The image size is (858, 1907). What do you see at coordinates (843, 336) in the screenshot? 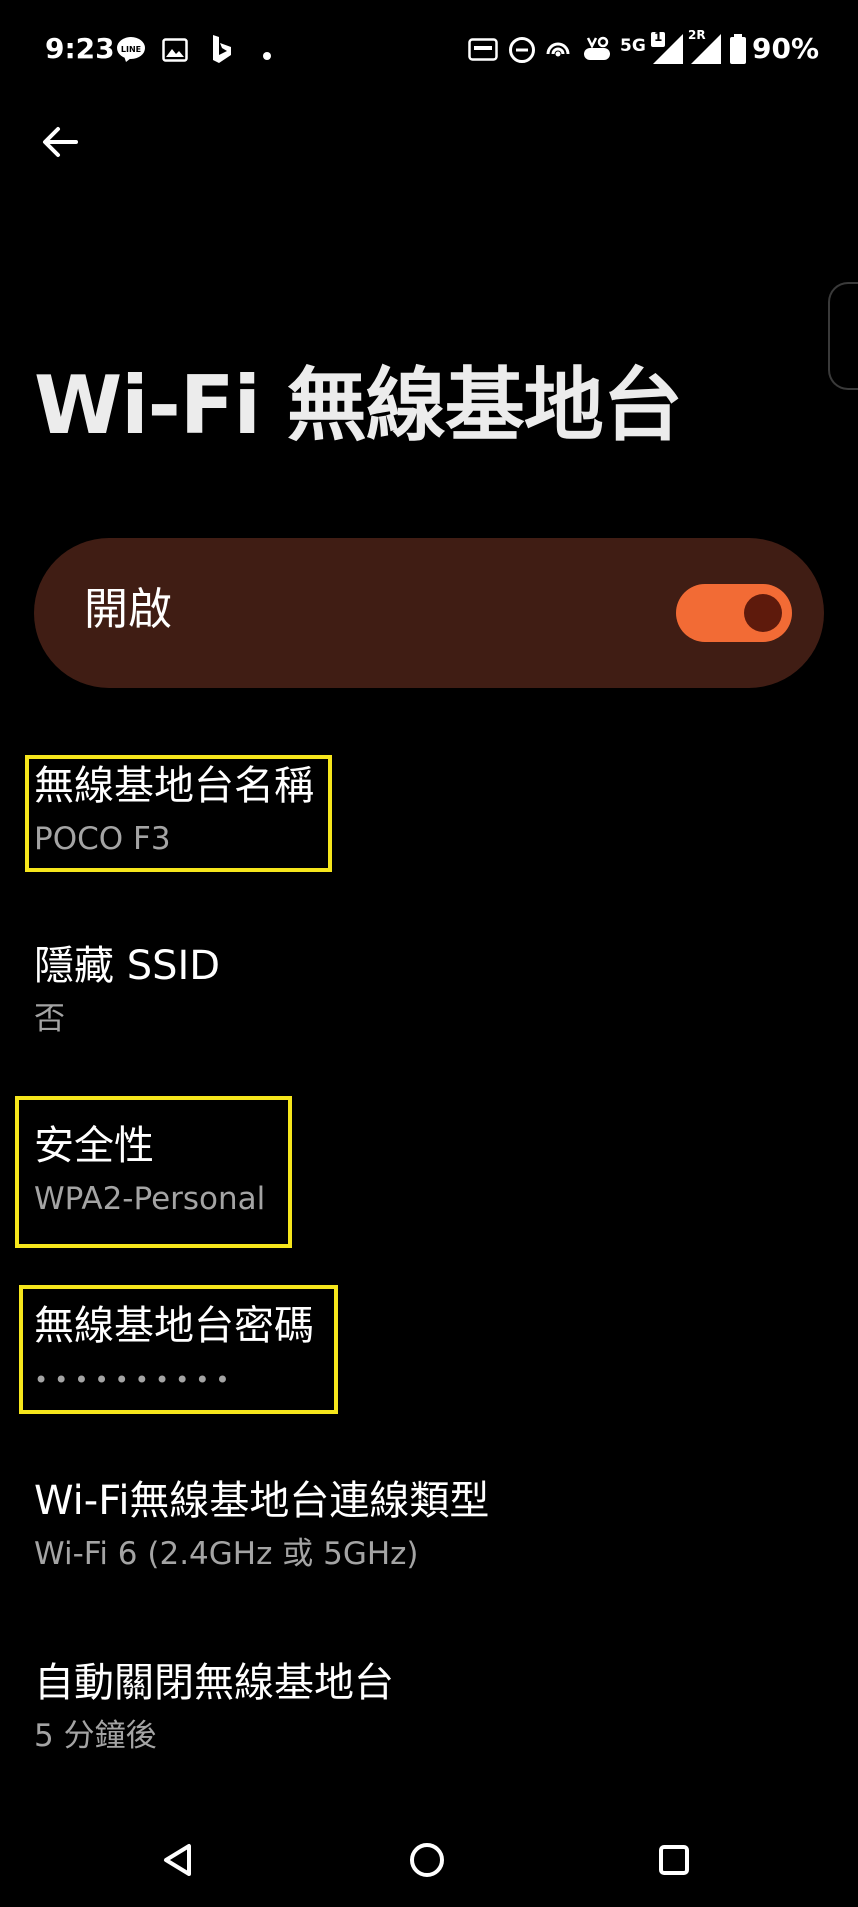
I see `edge-panel-handle` at bounding box center [843, 336].